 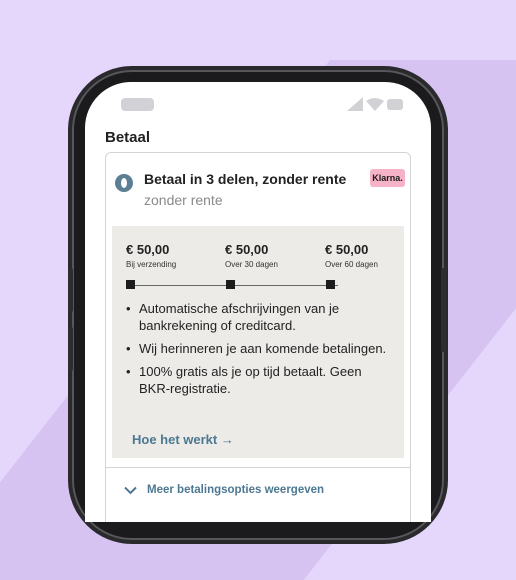 What do you see at coordinates (124, 183) in the screenshot?
I see `radio-selected-icon` at bounding box center [124, 183].